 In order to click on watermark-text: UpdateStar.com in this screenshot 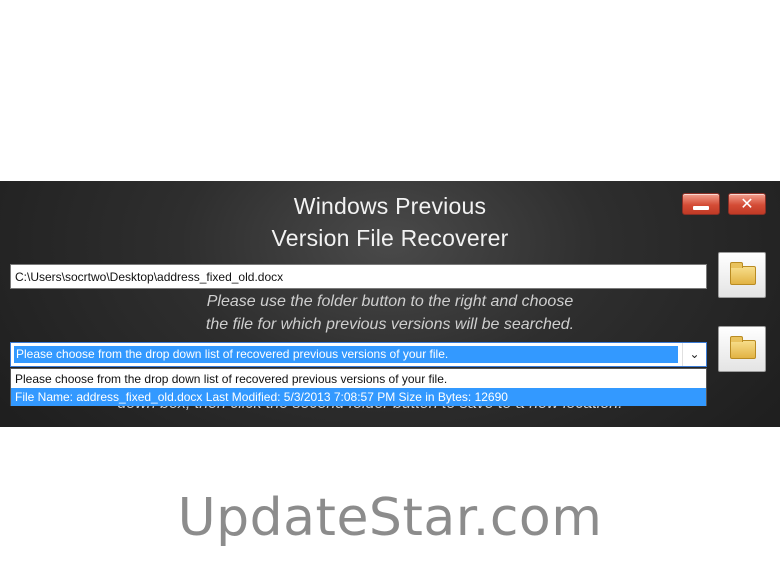, I will do `click(390, 518)`.